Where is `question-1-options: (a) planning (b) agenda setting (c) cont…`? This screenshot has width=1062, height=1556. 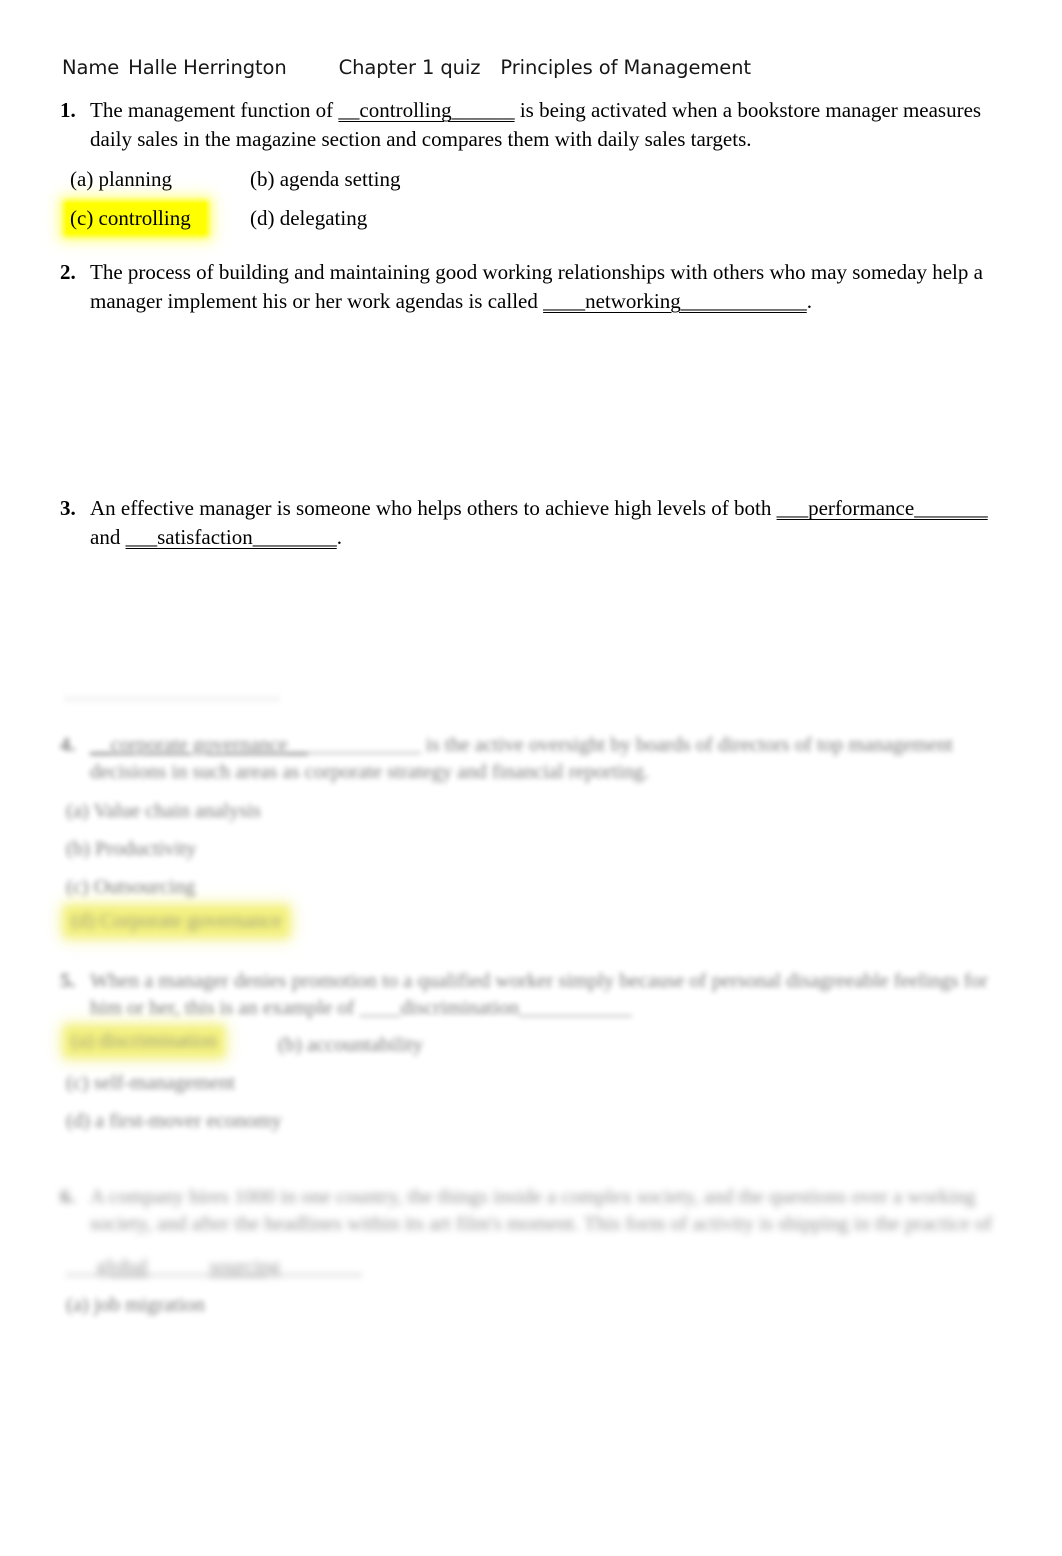
question-1-options: (a) planning (b) agenda setting (c) cont… is located at coordinates (235, 199).